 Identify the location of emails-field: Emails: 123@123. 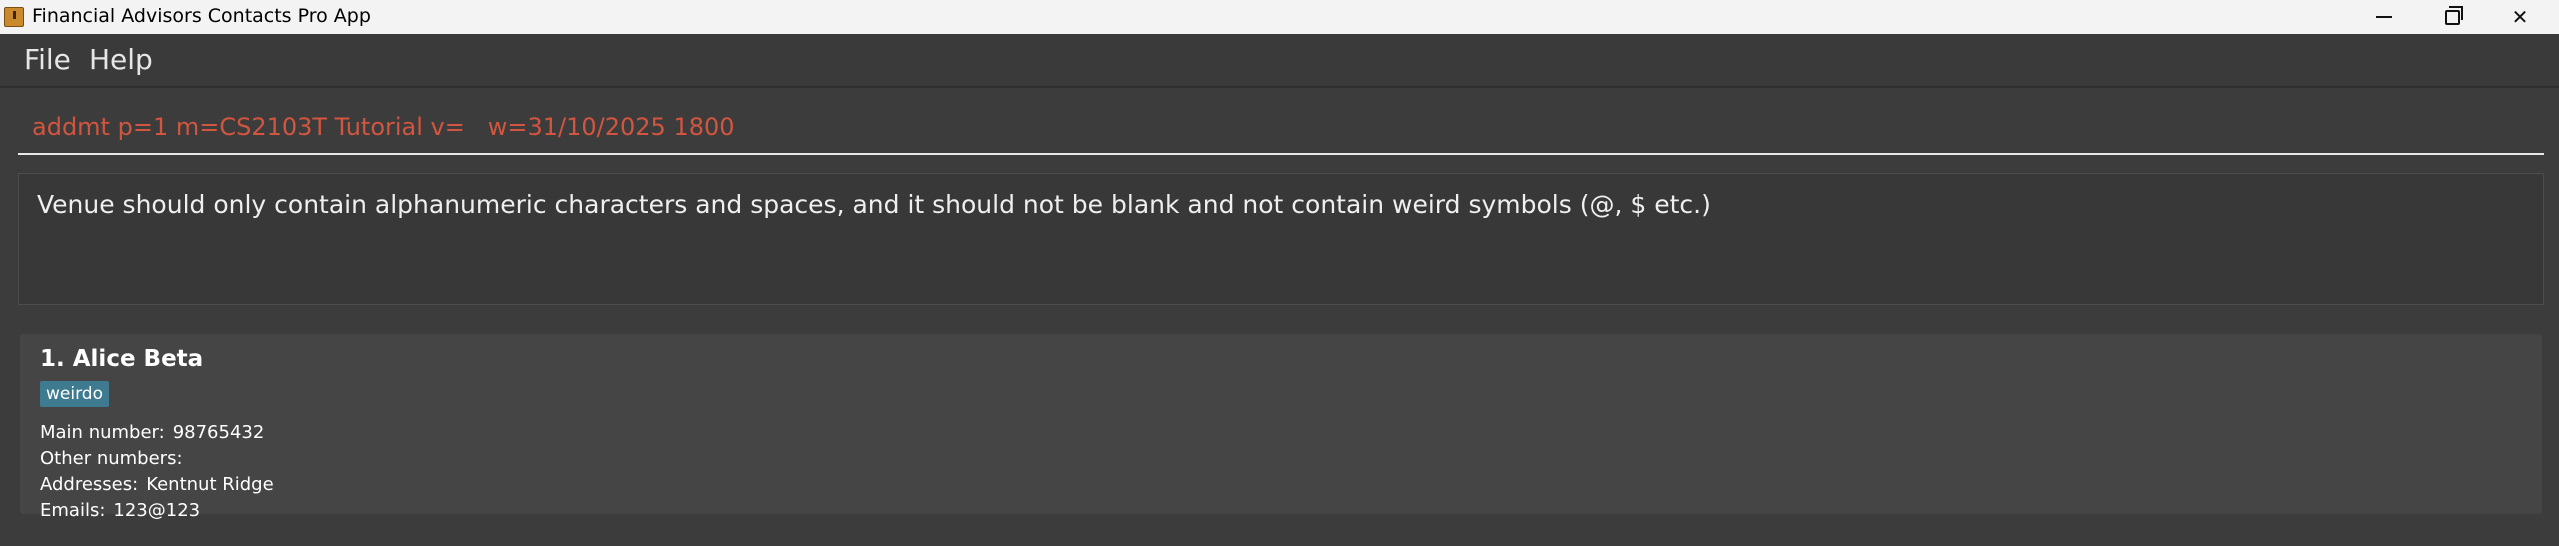
(120, 510).